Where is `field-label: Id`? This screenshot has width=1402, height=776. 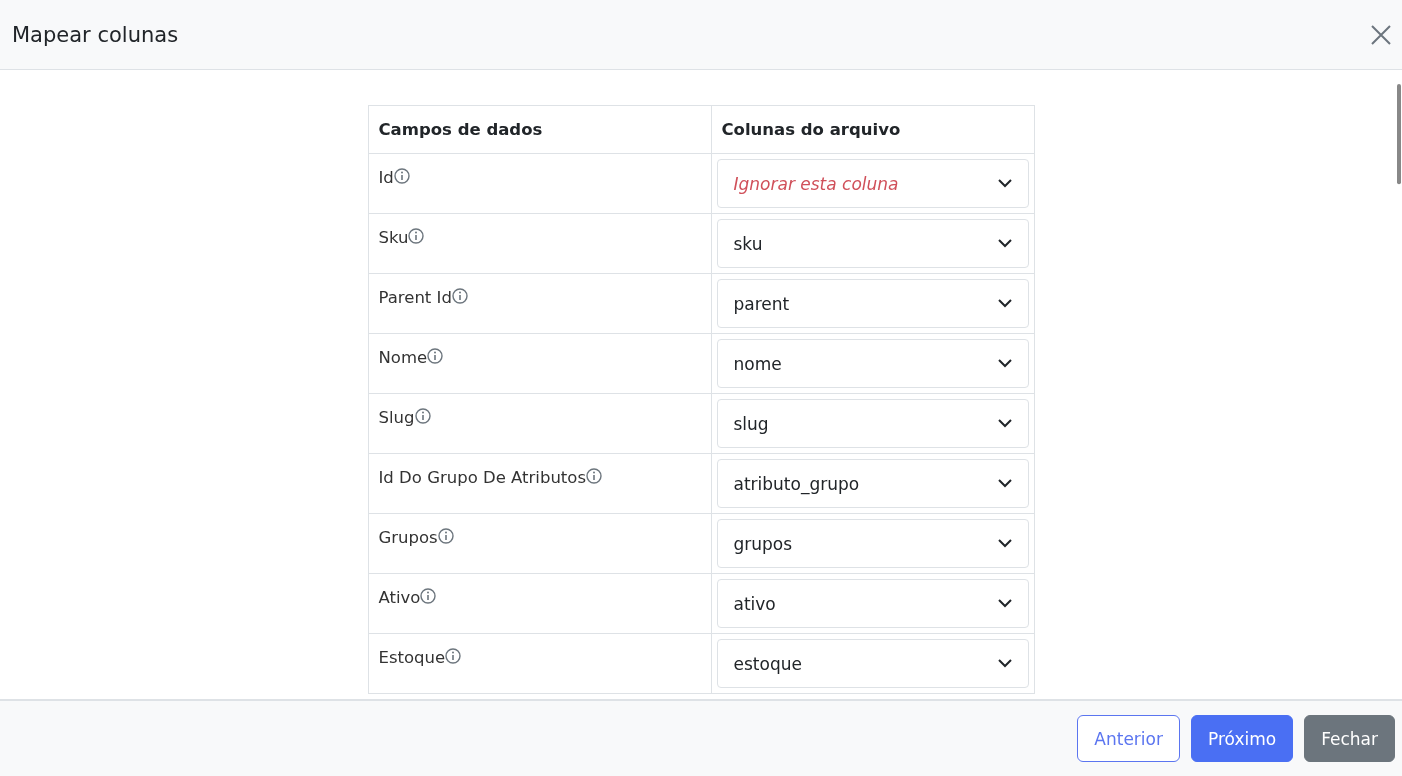
field-label: Id is located at coordinates (386, 177).